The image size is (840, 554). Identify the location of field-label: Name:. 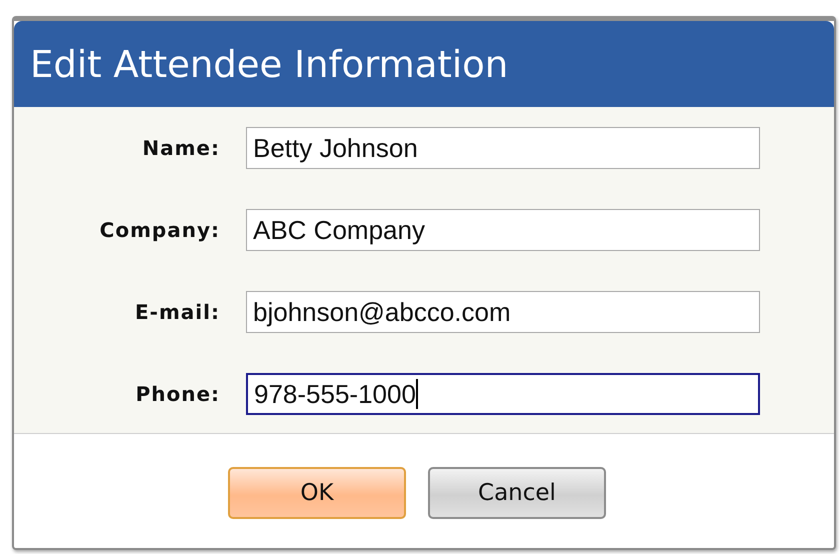
(180, 148).